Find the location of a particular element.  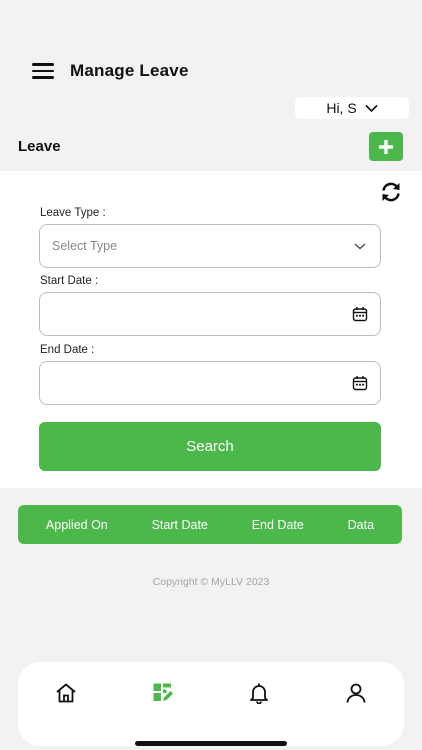

start-date-field is located at coordinates (210, 314).